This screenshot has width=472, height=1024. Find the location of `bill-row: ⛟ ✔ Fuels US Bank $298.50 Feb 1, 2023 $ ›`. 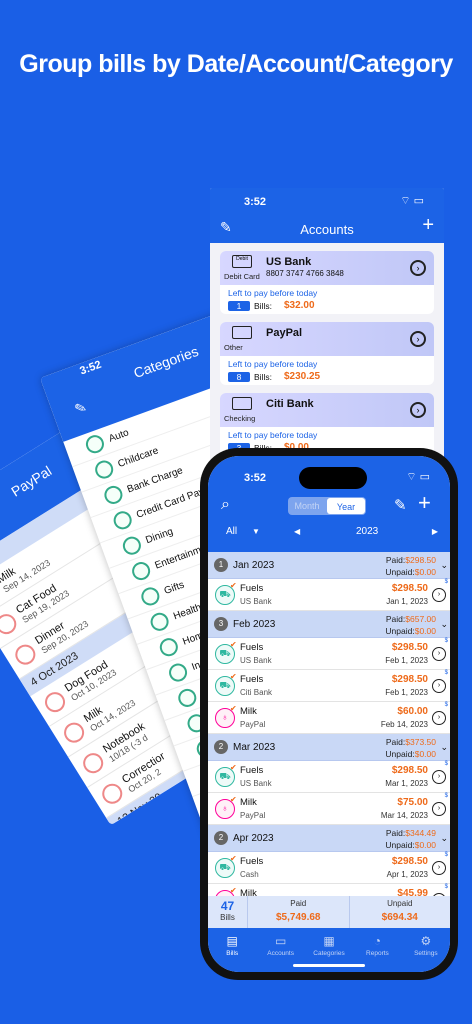

bill-row: ⛟ ✔ Fuels US Bank $298.50 Feb 1, 2023 $ › is located at coordinates (329, 654).